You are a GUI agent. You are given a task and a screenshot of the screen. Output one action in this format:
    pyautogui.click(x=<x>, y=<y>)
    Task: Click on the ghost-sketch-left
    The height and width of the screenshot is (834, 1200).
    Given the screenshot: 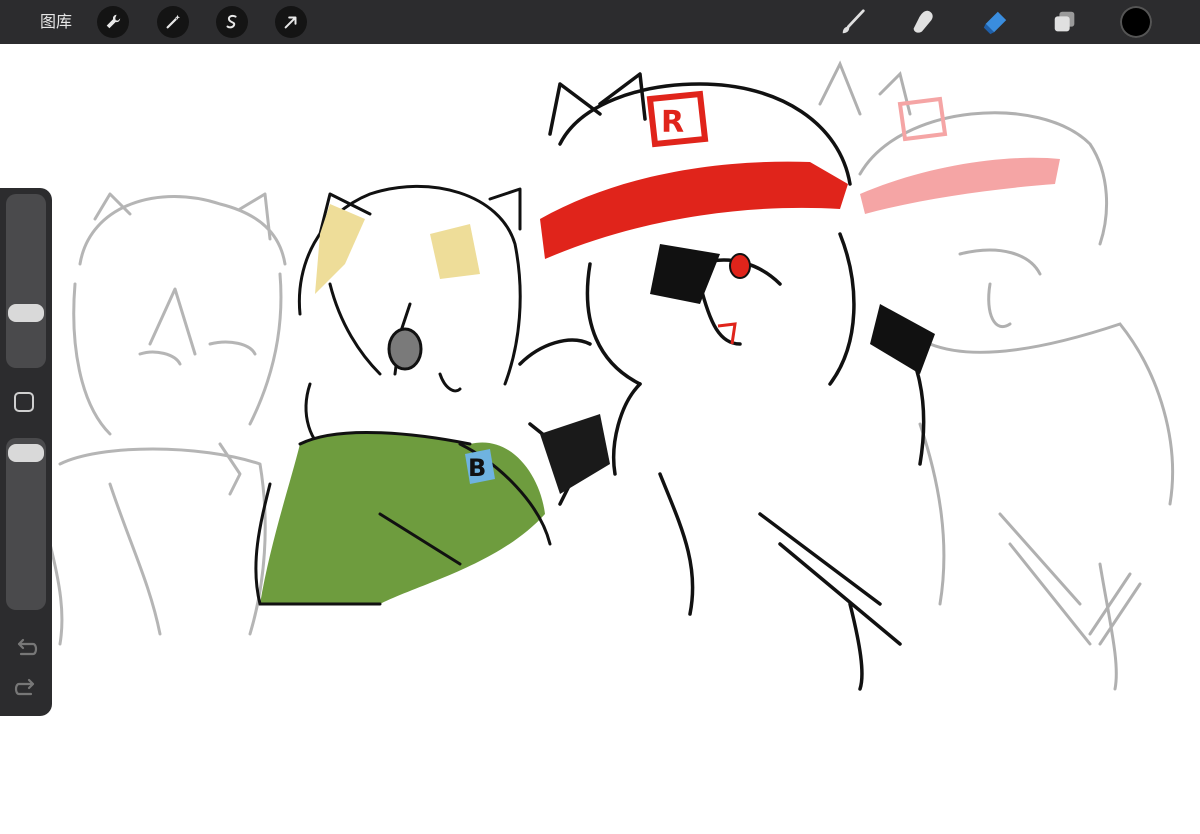 What is the action you would take?
    pyautogui.click(x=167, y=419)
    